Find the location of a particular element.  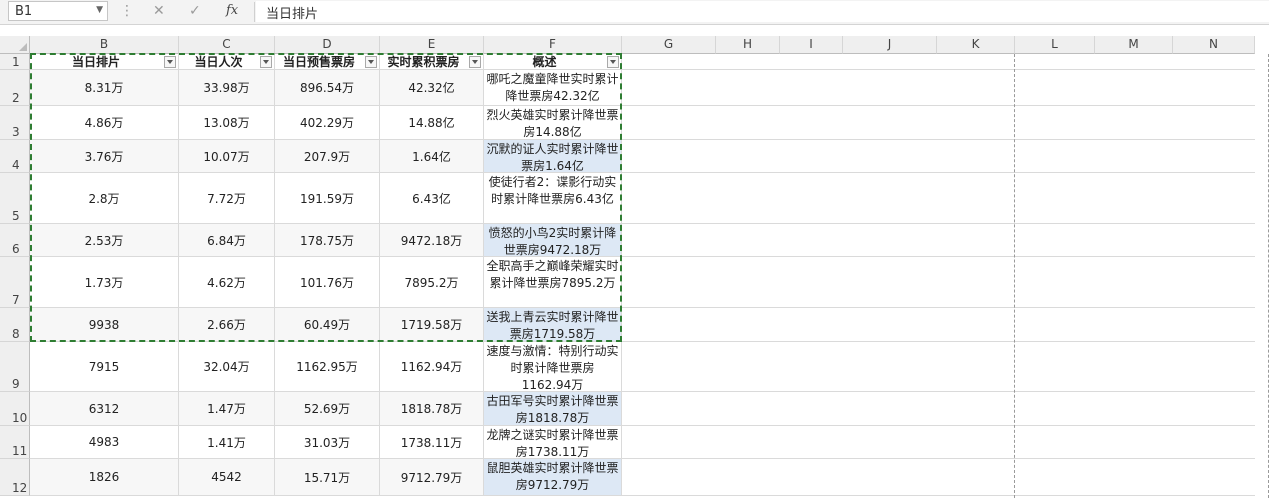

cell-g7 is located at coordinates (669, 282).